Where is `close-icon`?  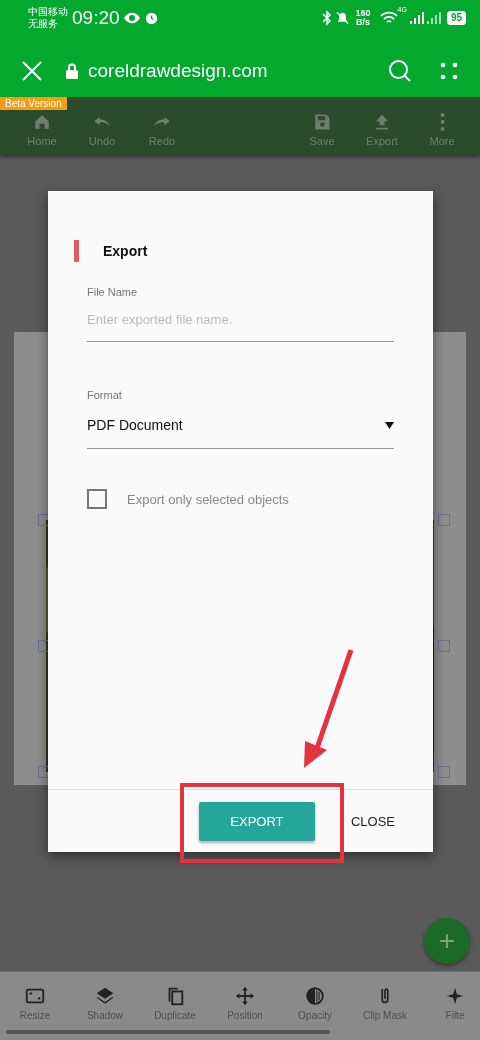 close-icon is located at coordinates (32, 71).